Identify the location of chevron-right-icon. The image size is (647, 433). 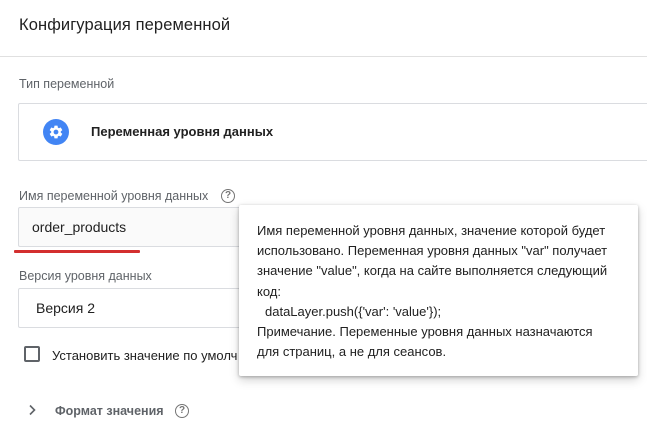
(32, 410).